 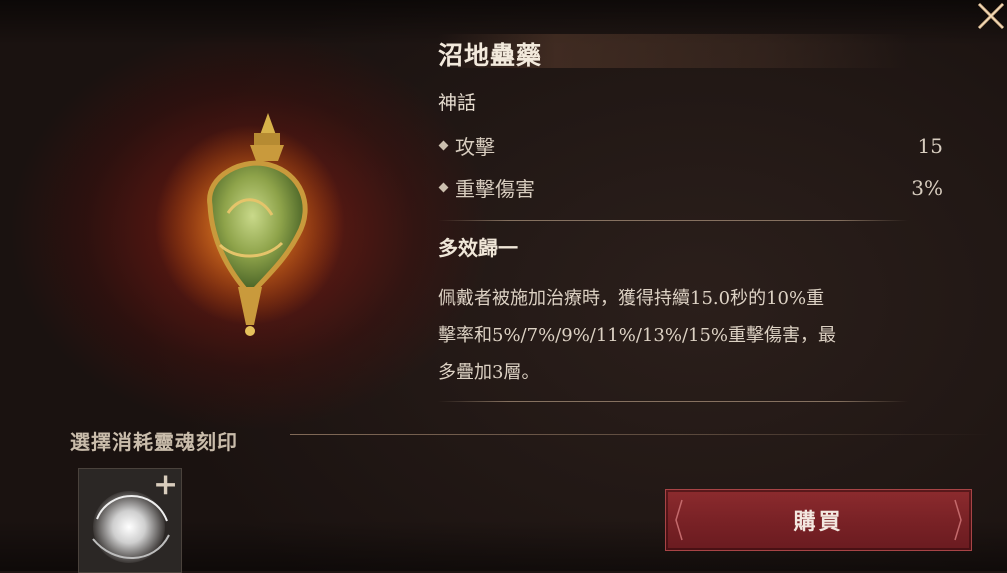 What do you see at coordinates (679, 520) in the screenshot?
I see `ornament-left-icon` at bounding box center [679, 520].